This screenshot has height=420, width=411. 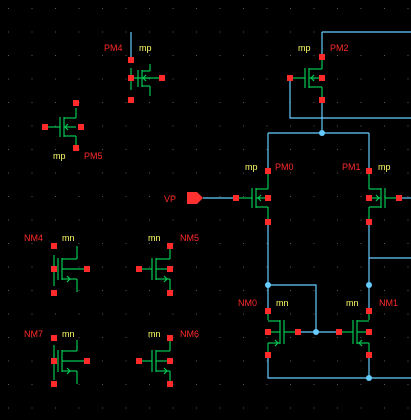 What do you see at coordinates (351, 167) in the screenshot?
I see `instance-label: PM1` at bounding box center [351, 167].